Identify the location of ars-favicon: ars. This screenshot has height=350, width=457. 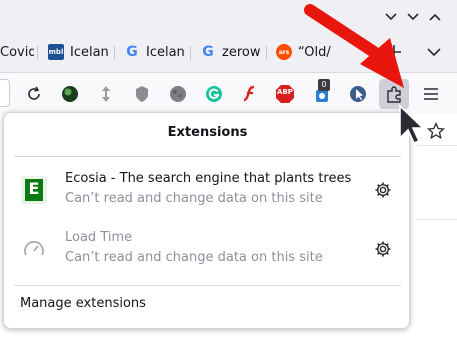
(284, 52).